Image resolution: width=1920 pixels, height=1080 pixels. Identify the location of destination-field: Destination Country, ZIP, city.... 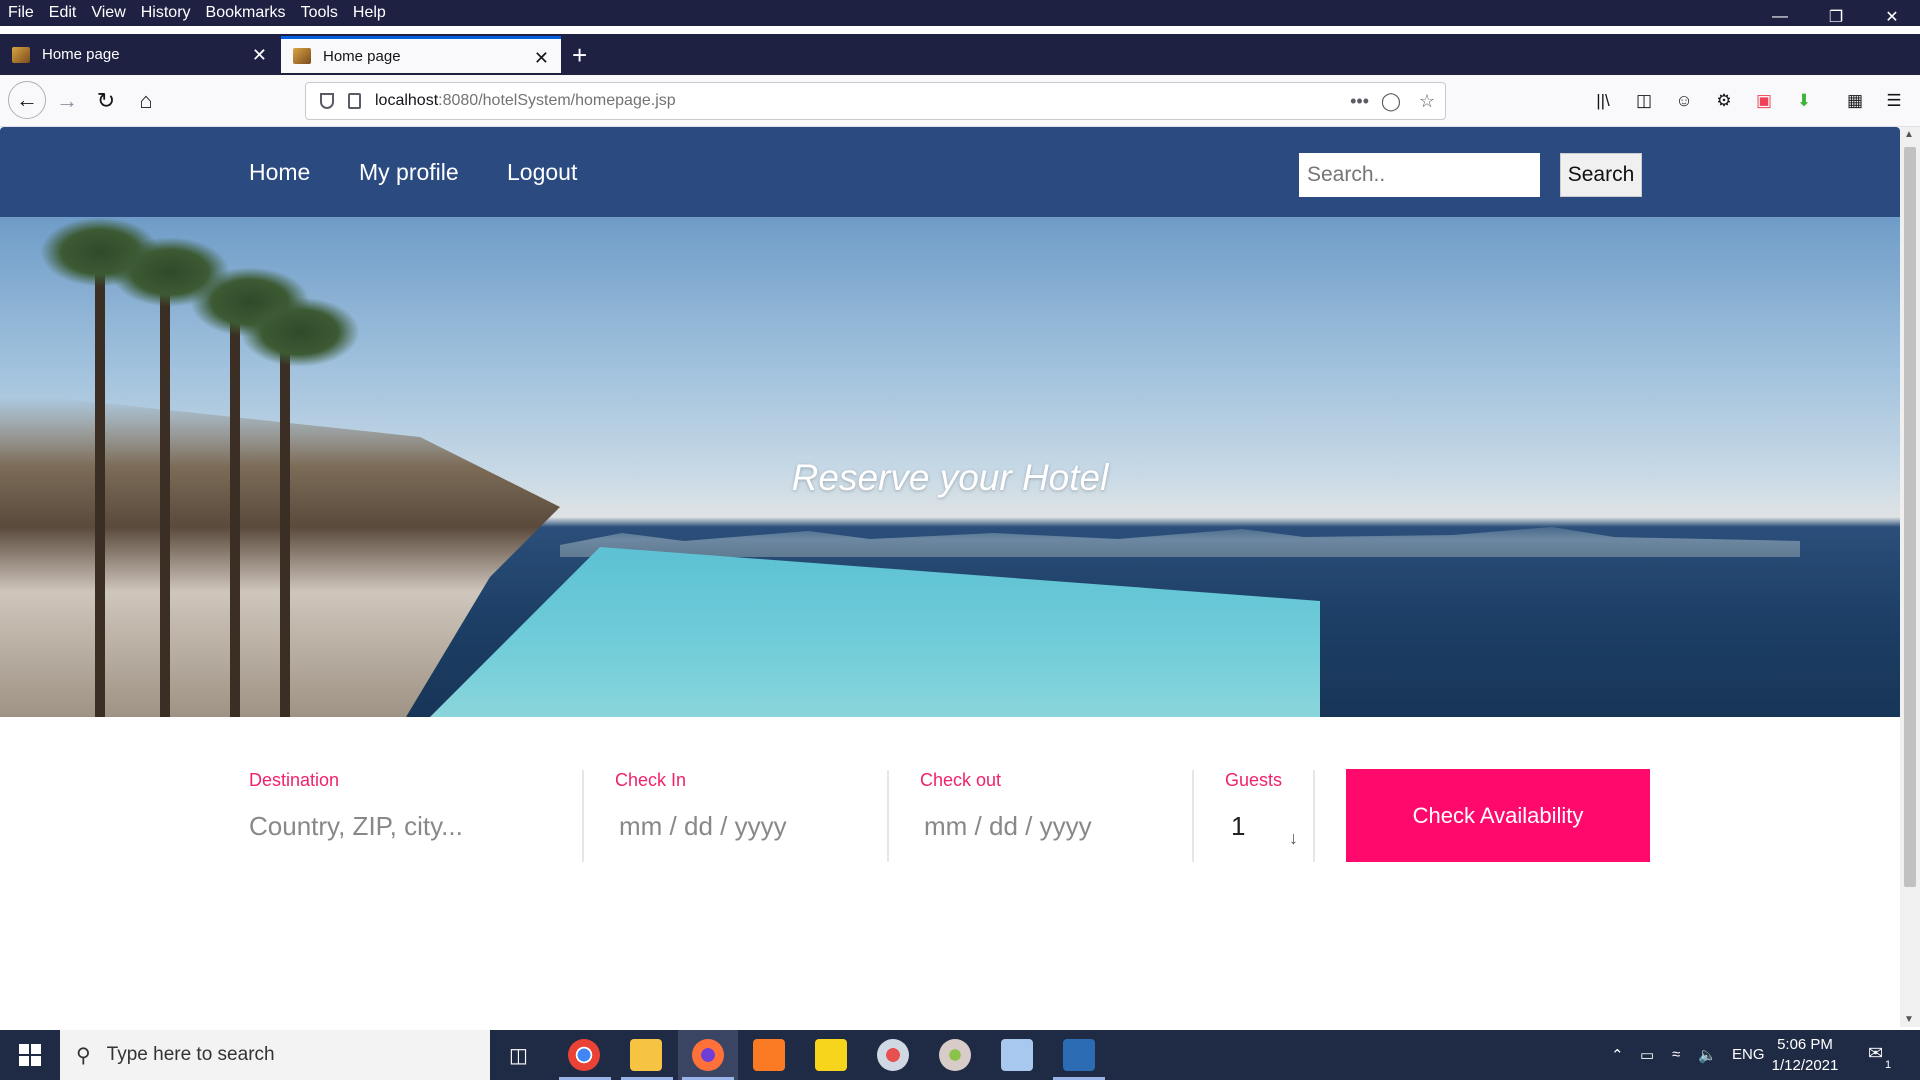
(356, 806).